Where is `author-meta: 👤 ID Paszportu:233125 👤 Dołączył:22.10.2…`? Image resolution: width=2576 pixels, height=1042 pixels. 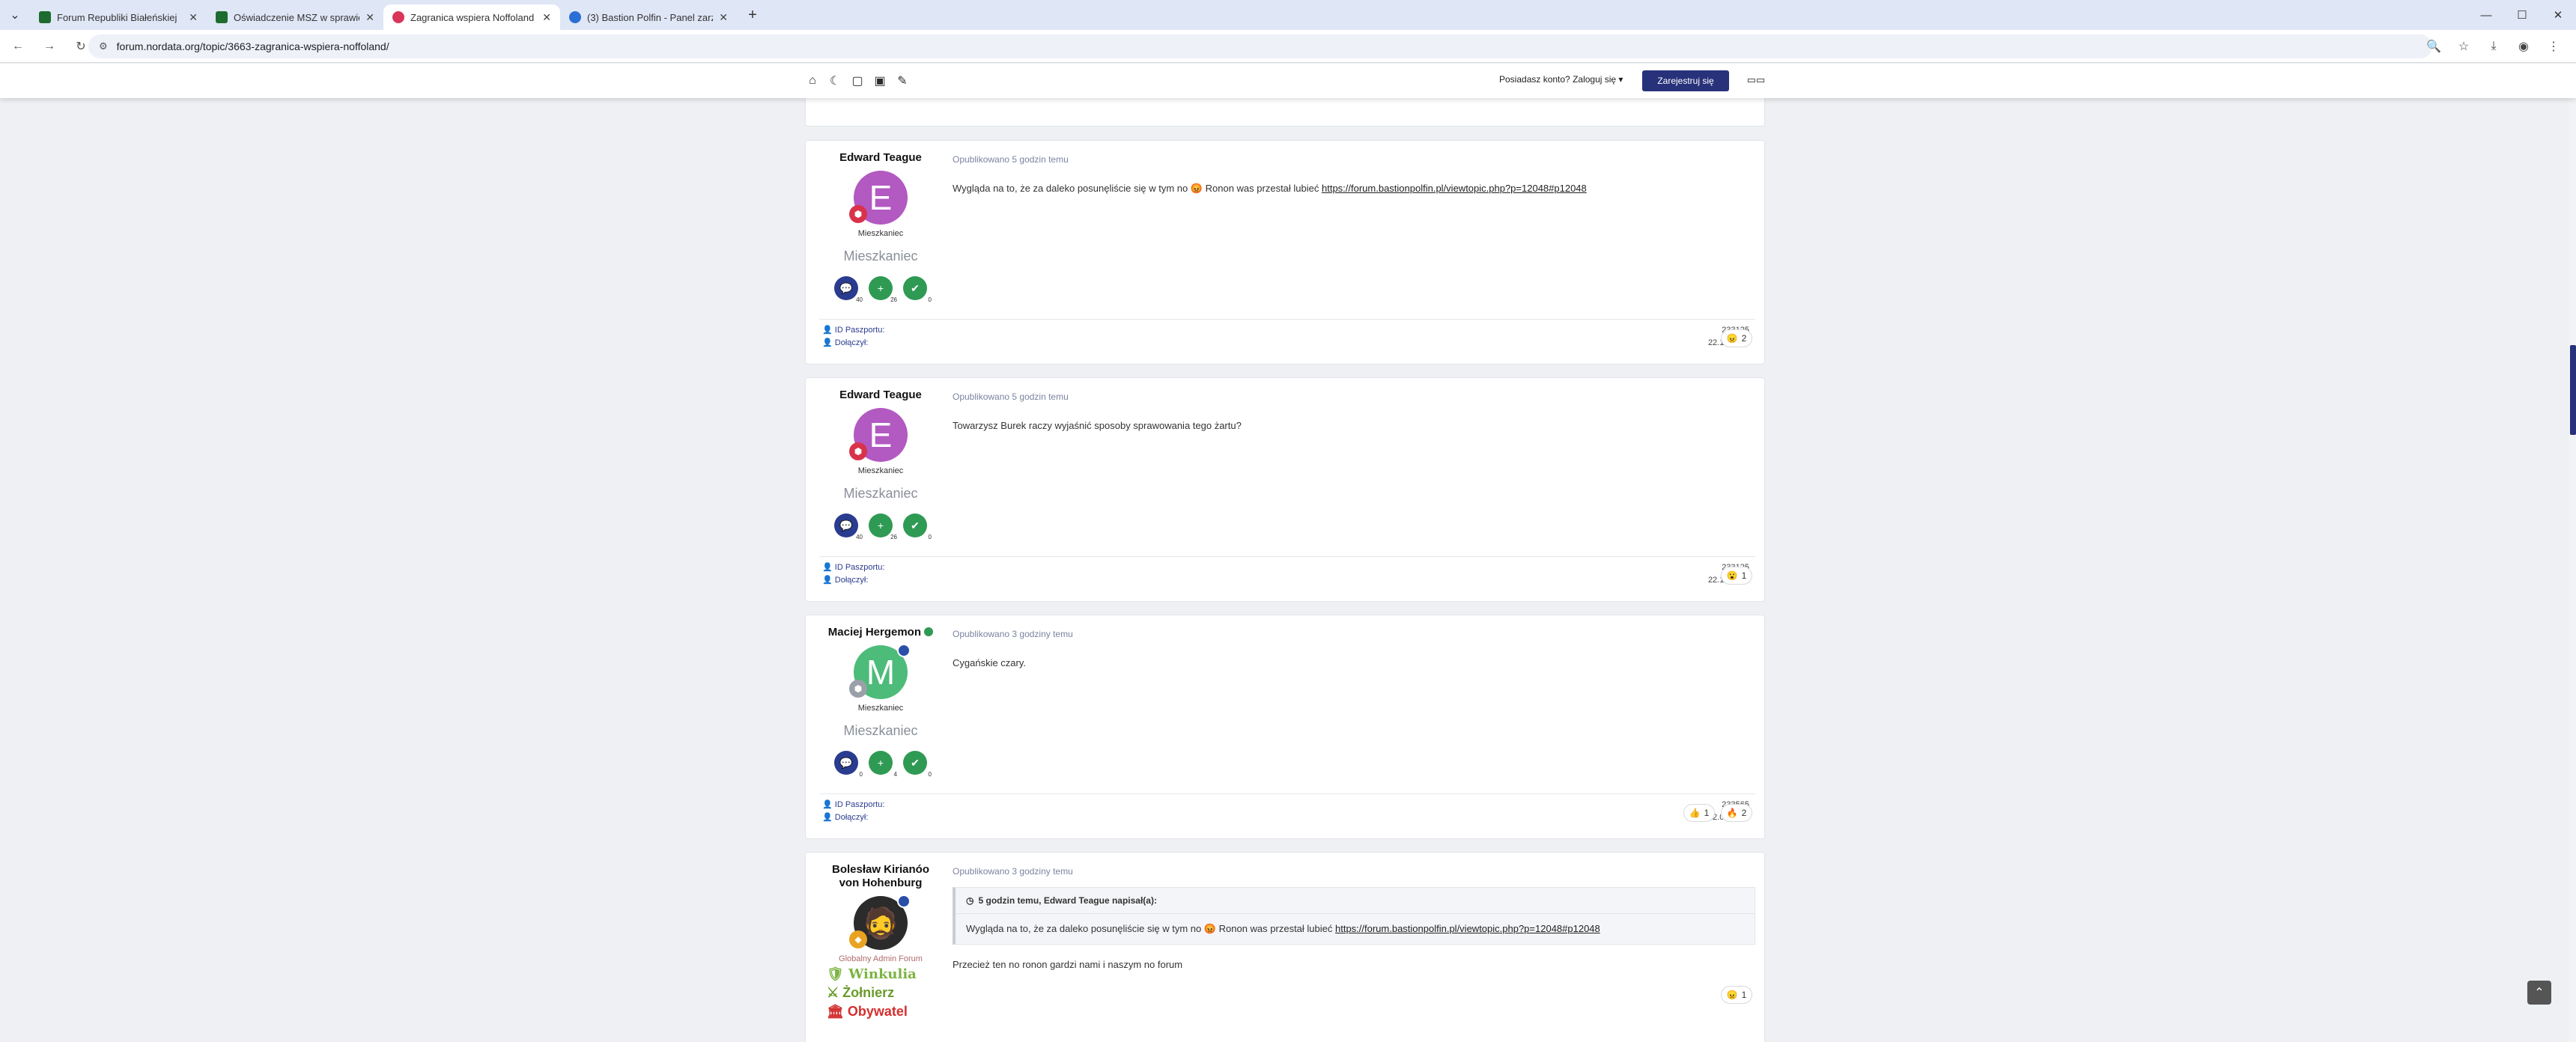 author-meta: 👤 ID Paszportu:233125 👤 Dołączył:22.10.2… is located at coordinates (1285, 336).